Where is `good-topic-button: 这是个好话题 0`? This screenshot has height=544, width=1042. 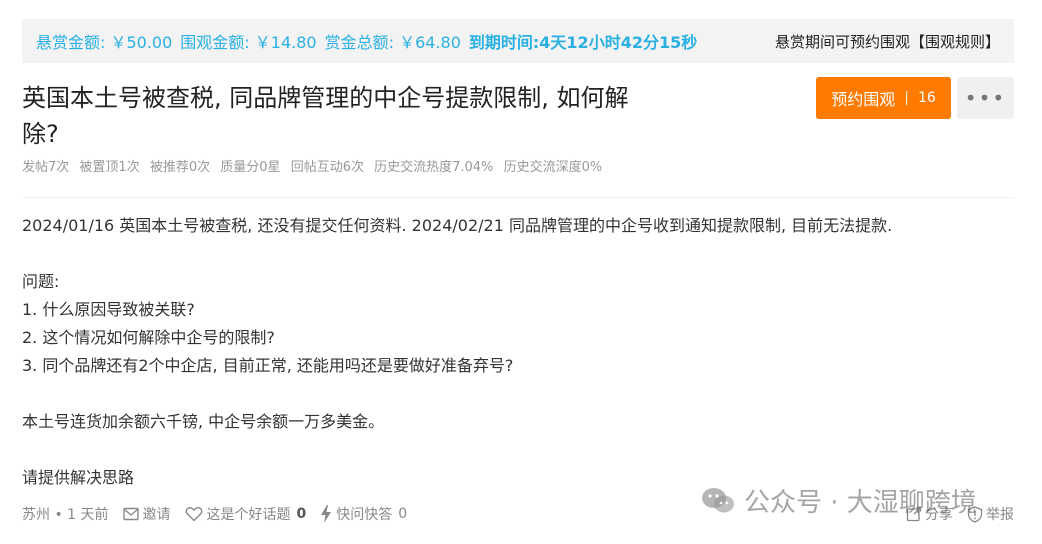 good-topic-button: 这是个好话题 0 is located at coordinates (246, 514).